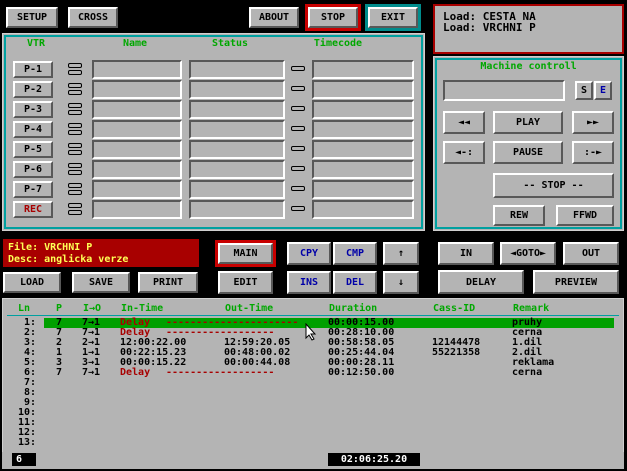  What do you see at coordinates (481, 282) in the screenshot?
I see `delay-button: DELAY` at bounding box center [481, 282].